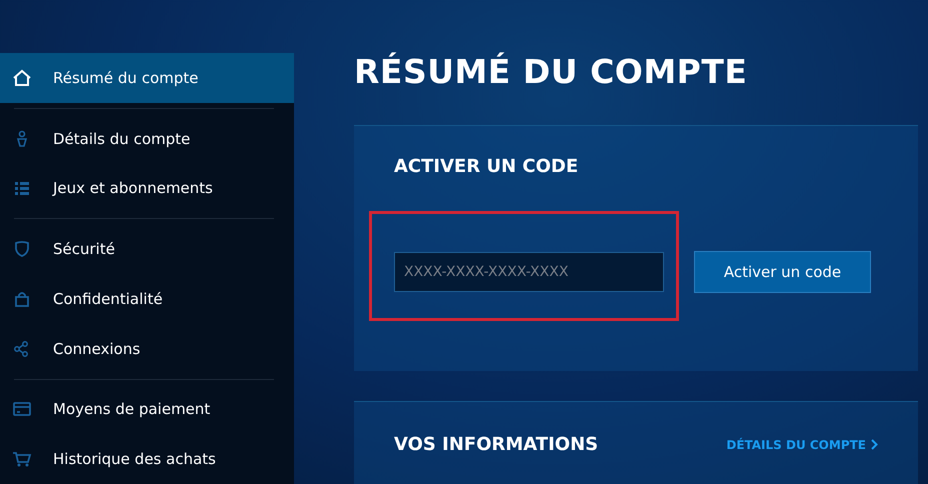 The height and width of the screenshot is (484, 928). I want to click on page-title: RÉSUMÉ DU COMPTE, so click(551, 71).